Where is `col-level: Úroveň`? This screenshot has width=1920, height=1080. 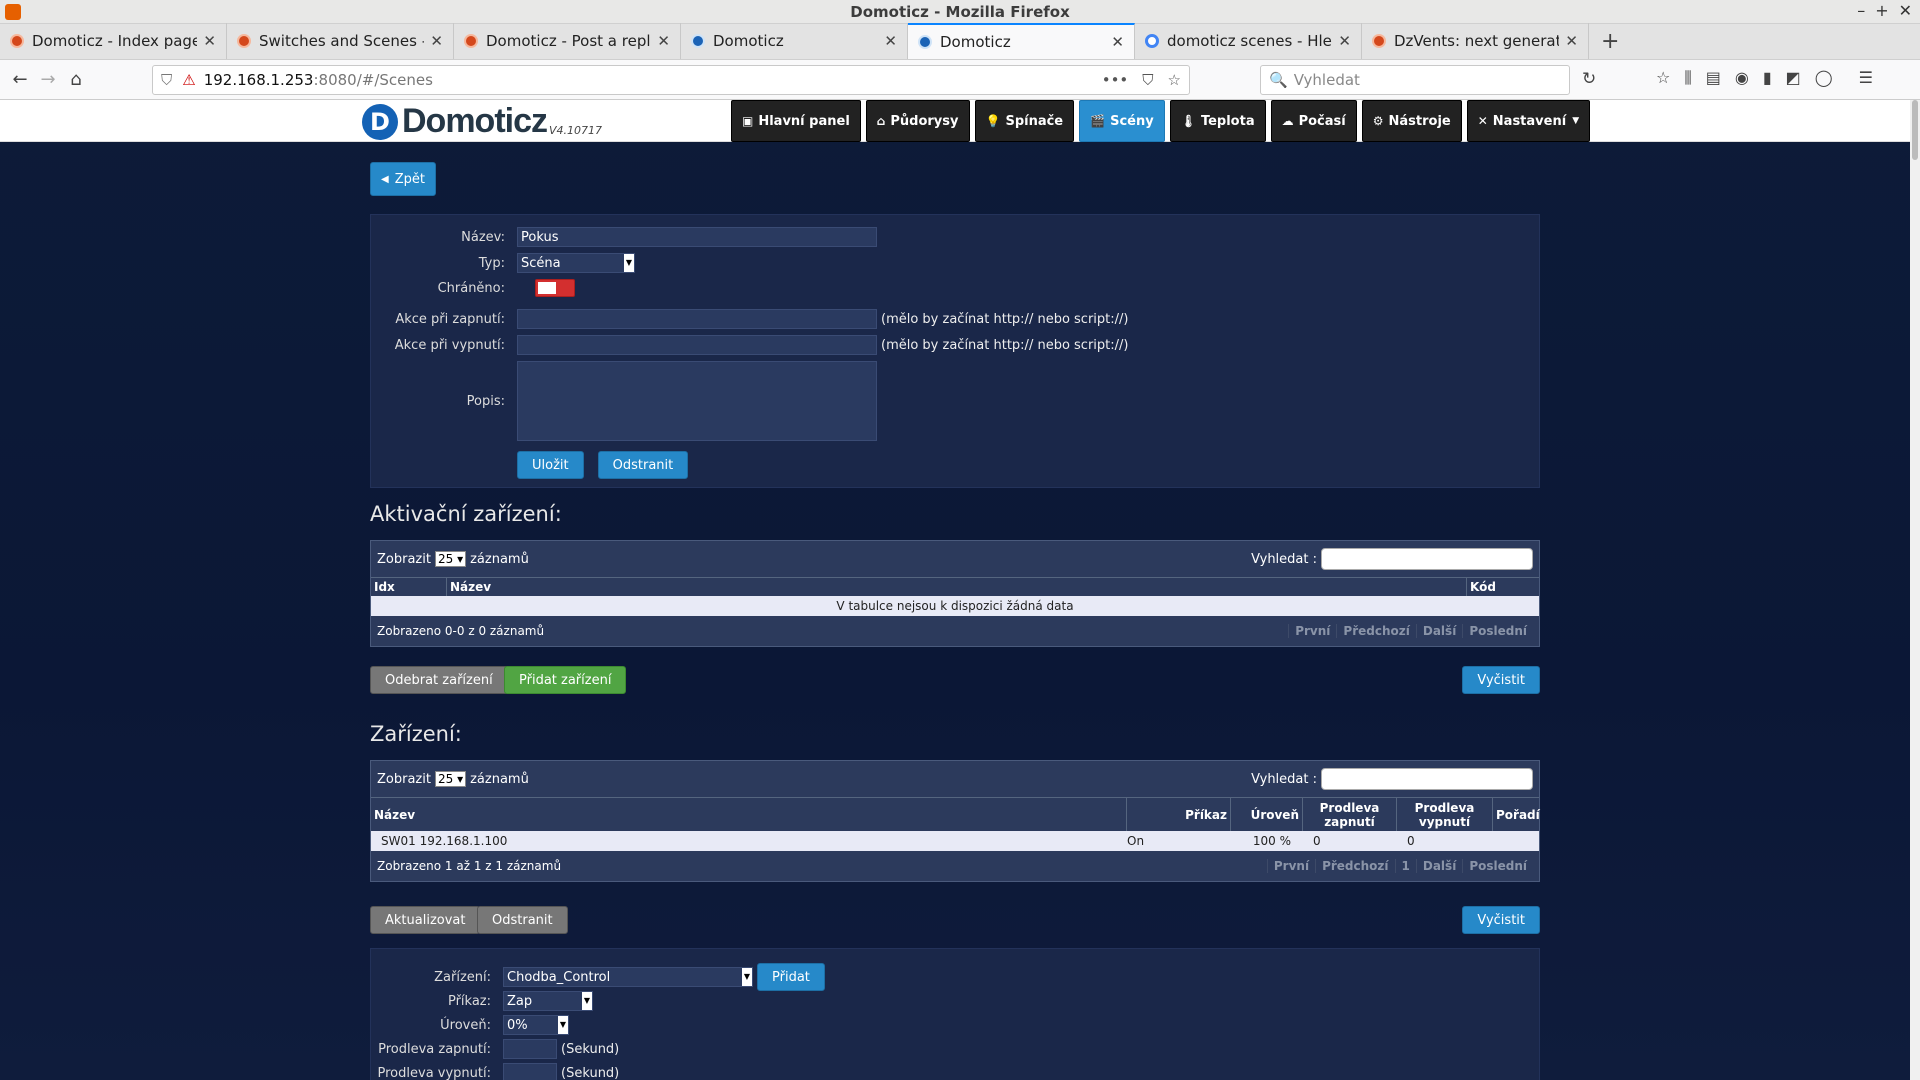 col-level: Úroveň is located at coordinates (1267, 814).